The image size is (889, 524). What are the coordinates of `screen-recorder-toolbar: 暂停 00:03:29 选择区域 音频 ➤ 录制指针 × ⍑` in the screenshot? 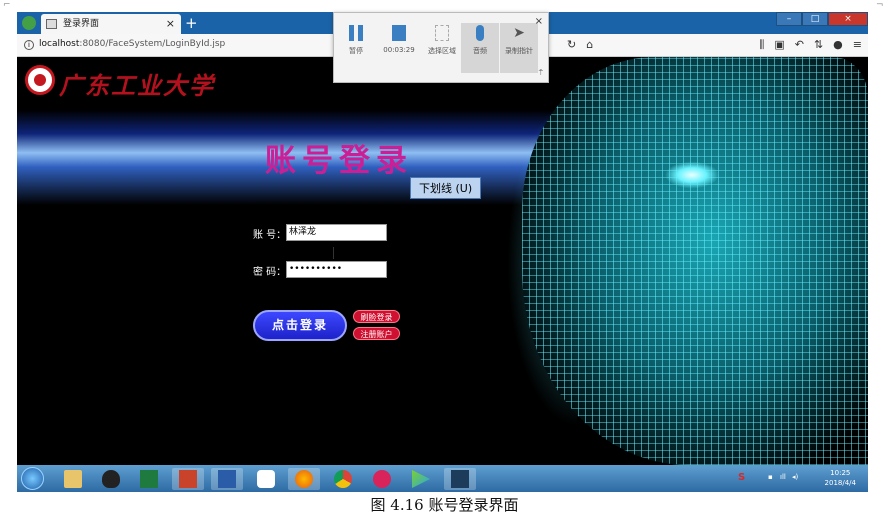 It's located at (441, 47).